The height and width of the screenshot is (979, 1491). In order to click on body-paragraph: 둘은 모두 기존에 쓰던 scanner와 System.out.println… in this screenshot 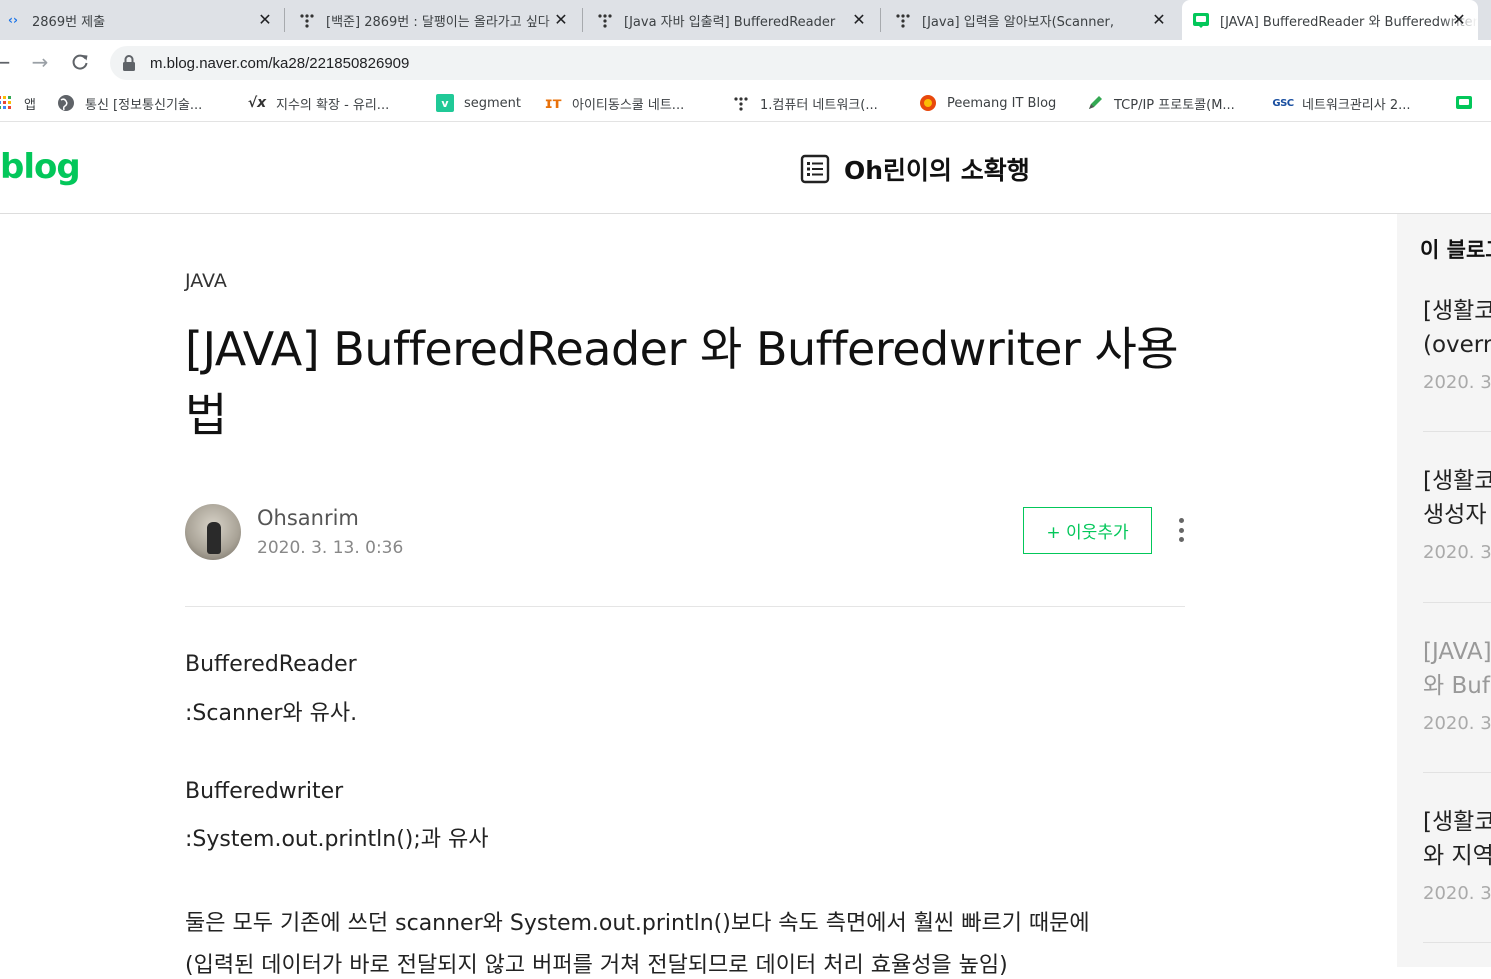, I will do `click(637, 923)`.